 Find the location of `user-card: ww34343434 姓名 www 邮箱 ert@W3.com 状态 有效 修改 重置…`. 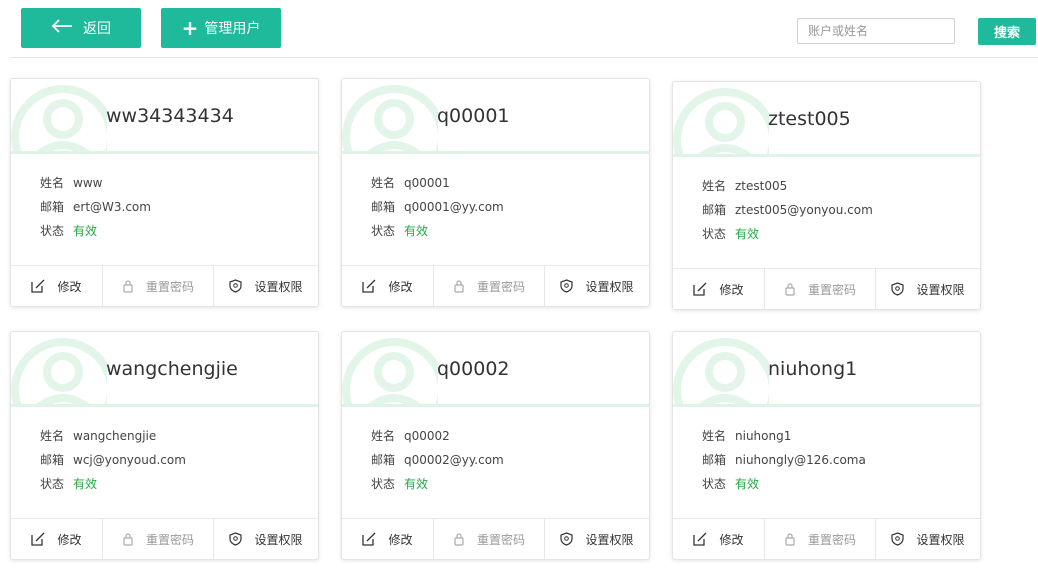

user-card: ww34343434 姓名 www 邮箱 ert@W3.com 状态 有效 修改 重置… is located at coordinates (164, 192).